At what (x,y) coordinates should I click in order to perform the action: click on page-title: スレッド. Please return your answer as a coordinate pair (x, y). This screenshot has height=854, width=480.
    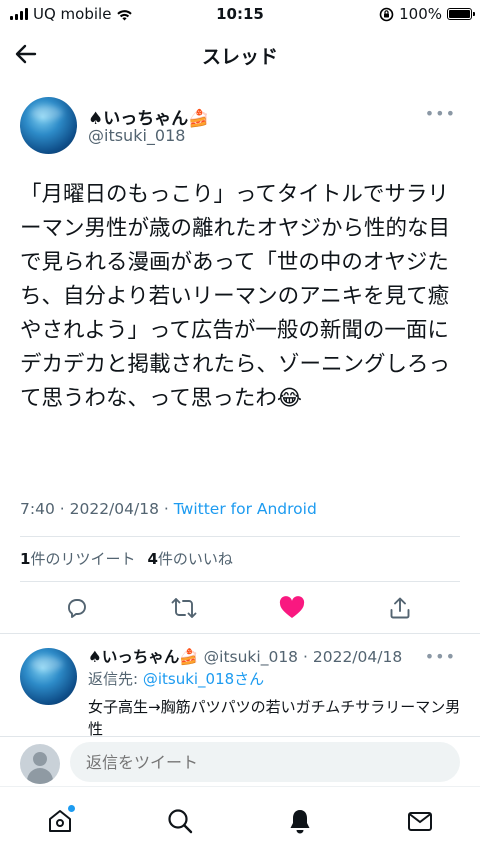
    Looking at the image, I should click on (239, 57).